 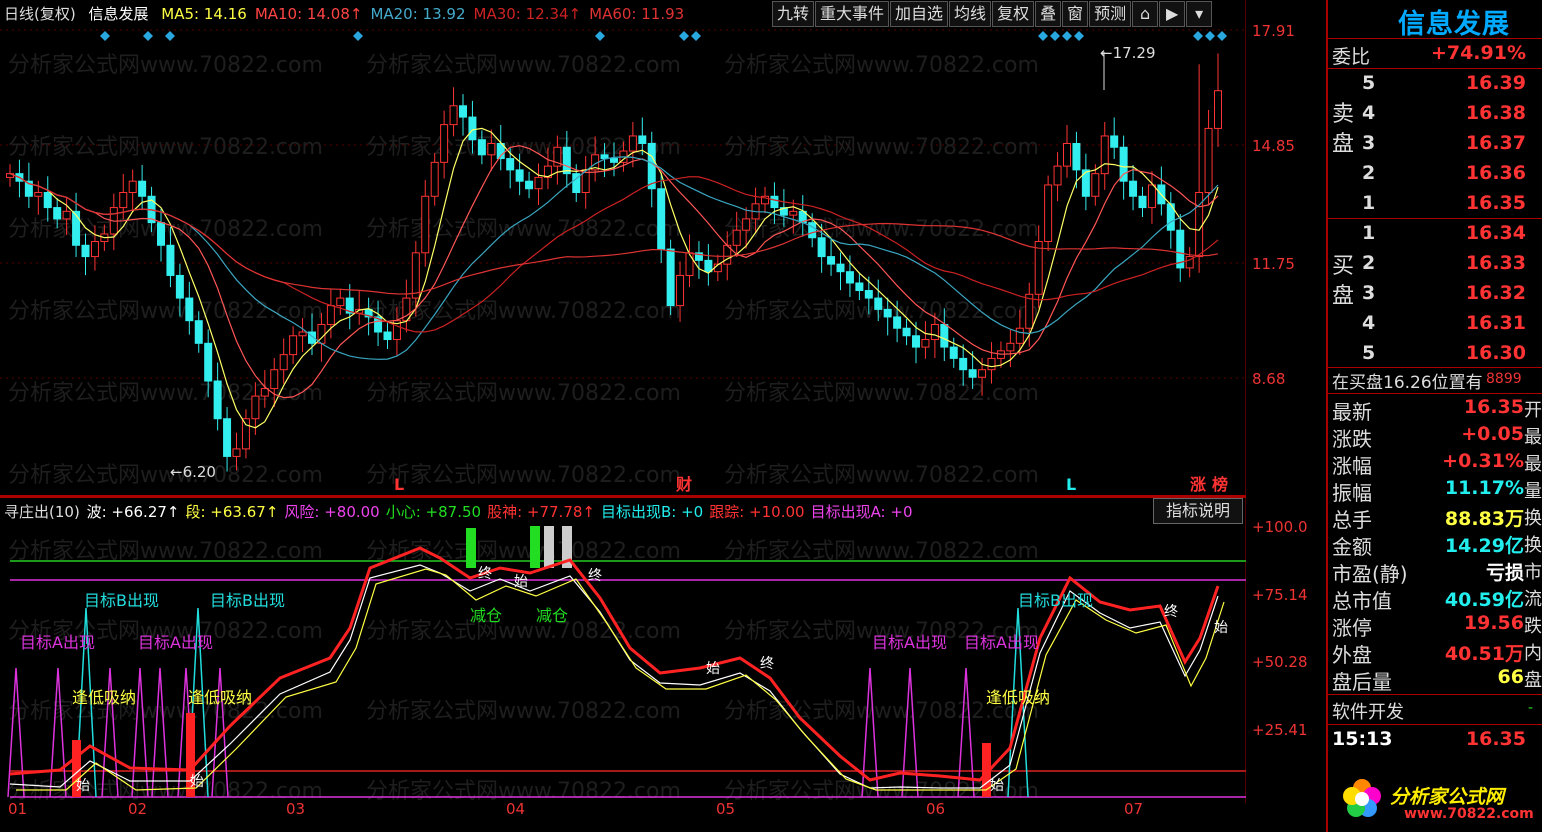 I want to click on stat-value: +0.31%, so click(x=1483, y=461).